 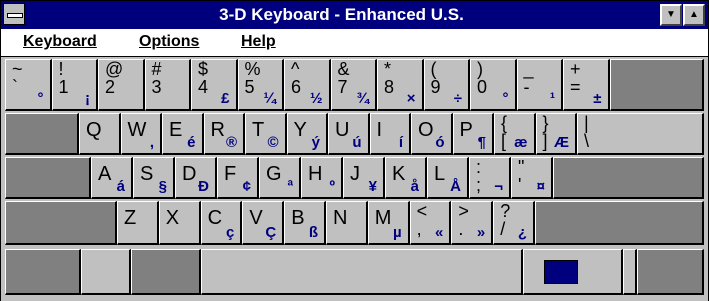 I want to click on key-alt-label: é, so click(x=191, y=142).